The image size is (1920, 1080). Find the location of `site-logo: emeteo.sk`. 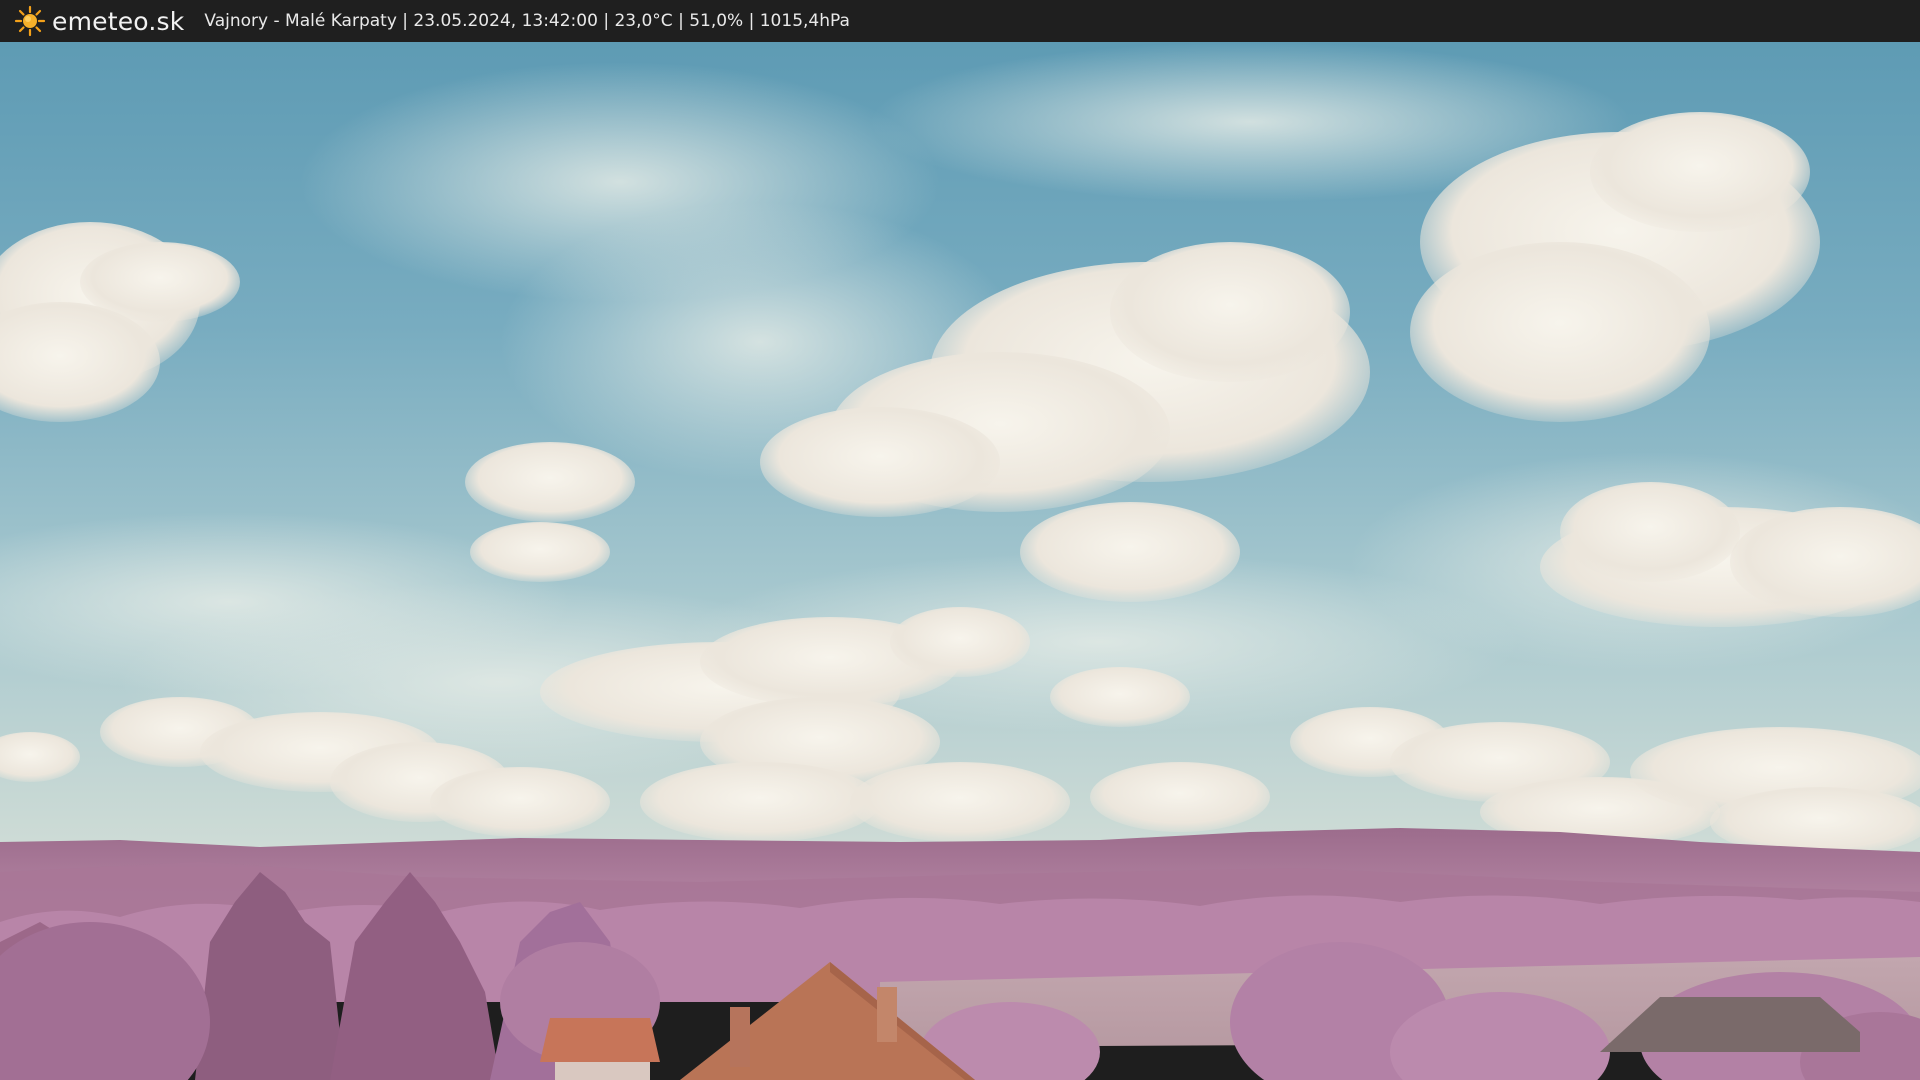

site-logo: emeteo.sk is located at coordinates (99, 21).